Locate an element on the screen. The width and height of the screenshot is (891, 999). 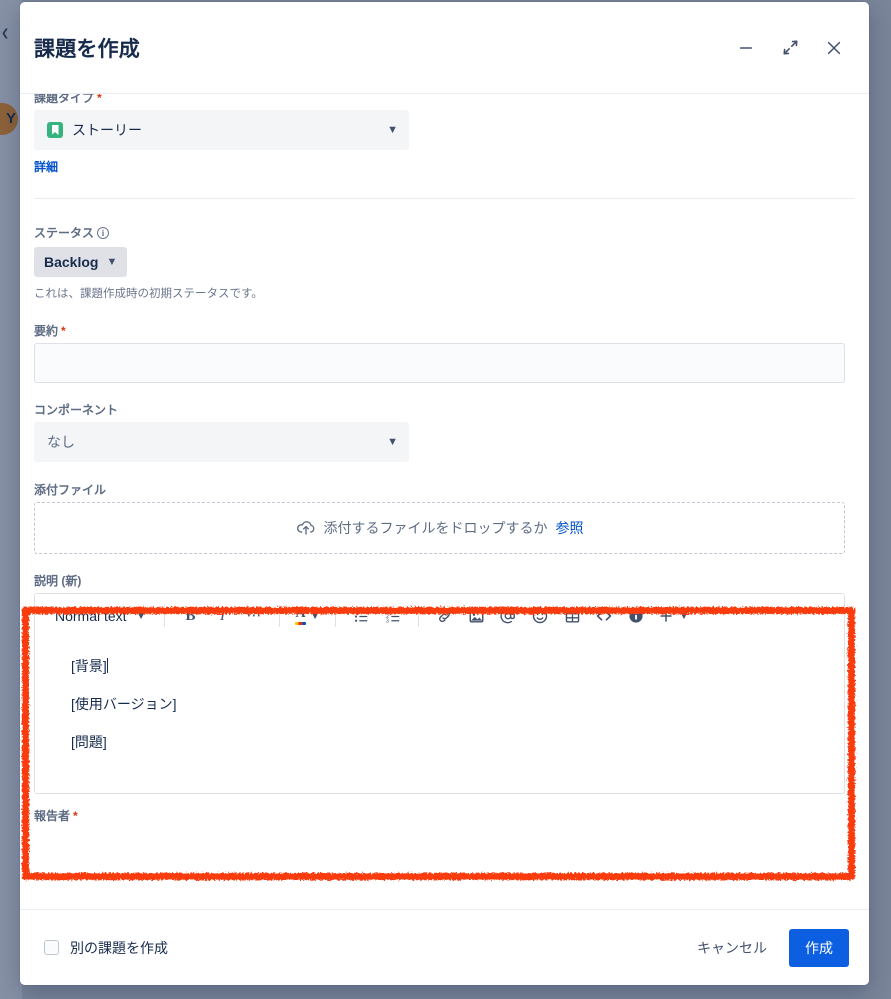
components-label: コンポーネント is located at coordinates (444, 410).